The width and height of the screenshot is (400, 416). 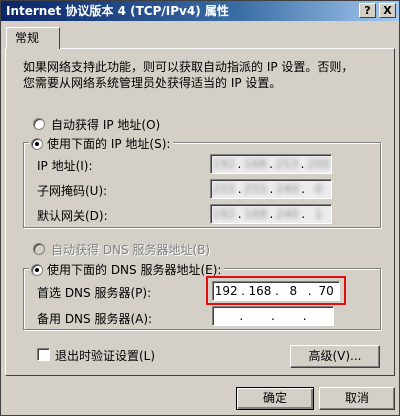 I want to click on manual-dns-label: 使用下面的 DNS 服务器地址(E):, so click(x=134, y=270).